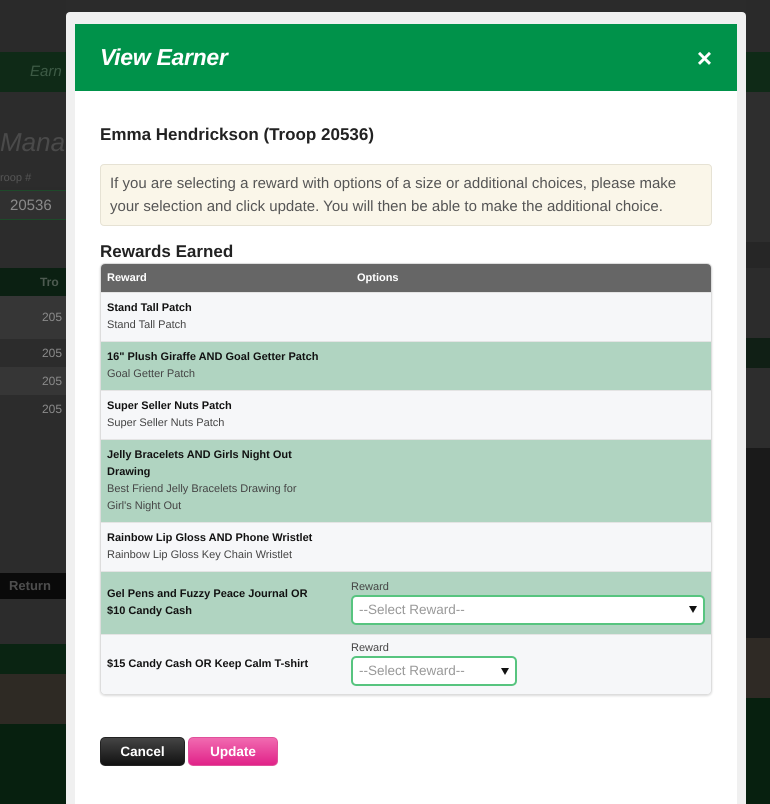 The height and width of the screenshot is (804, 770). I want to click on reward-name: Rainbow Lip Gloss AND Phone Wristlet, so click(210, 538).